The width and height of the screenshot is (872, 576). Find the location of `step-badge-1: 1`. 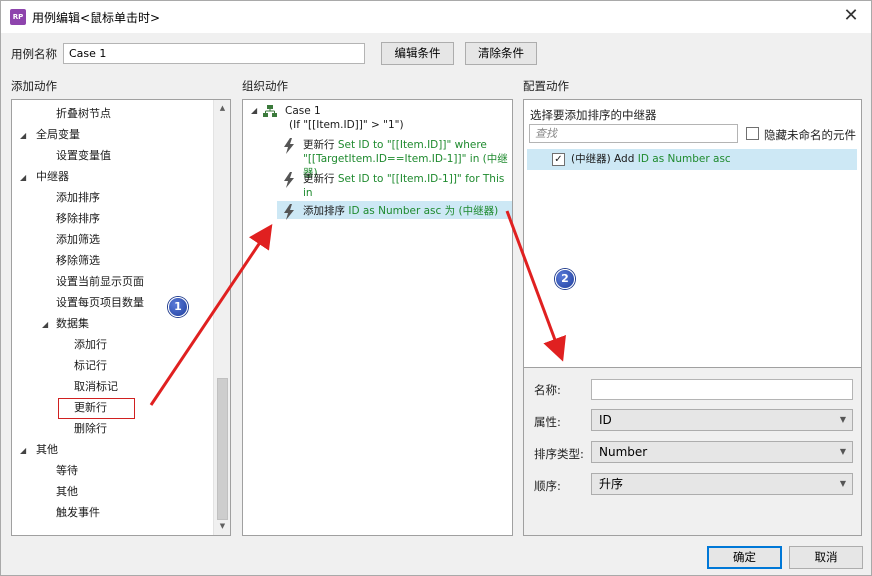

step-badge-1: 1 is located at coordinates (178, 307).